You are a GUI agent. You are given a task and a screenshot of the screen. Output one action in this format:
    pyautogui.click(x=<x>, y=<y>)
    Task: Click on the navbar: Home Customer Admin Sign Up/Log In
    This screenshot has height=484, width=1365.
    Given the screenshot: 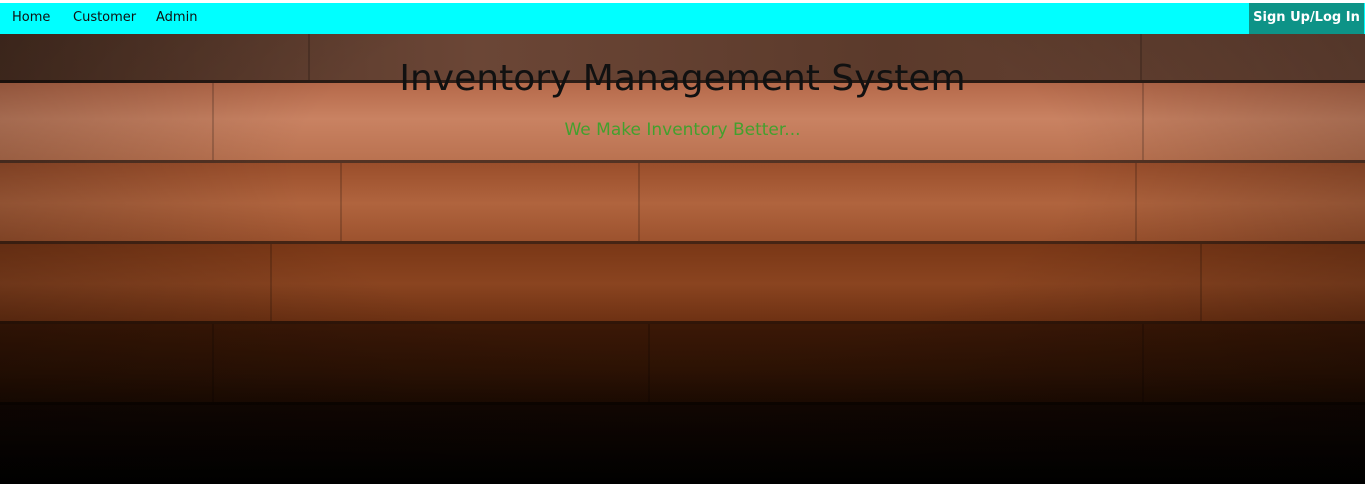 What is the action you would take?
    pyautogui.click(x=682, y=18)
    